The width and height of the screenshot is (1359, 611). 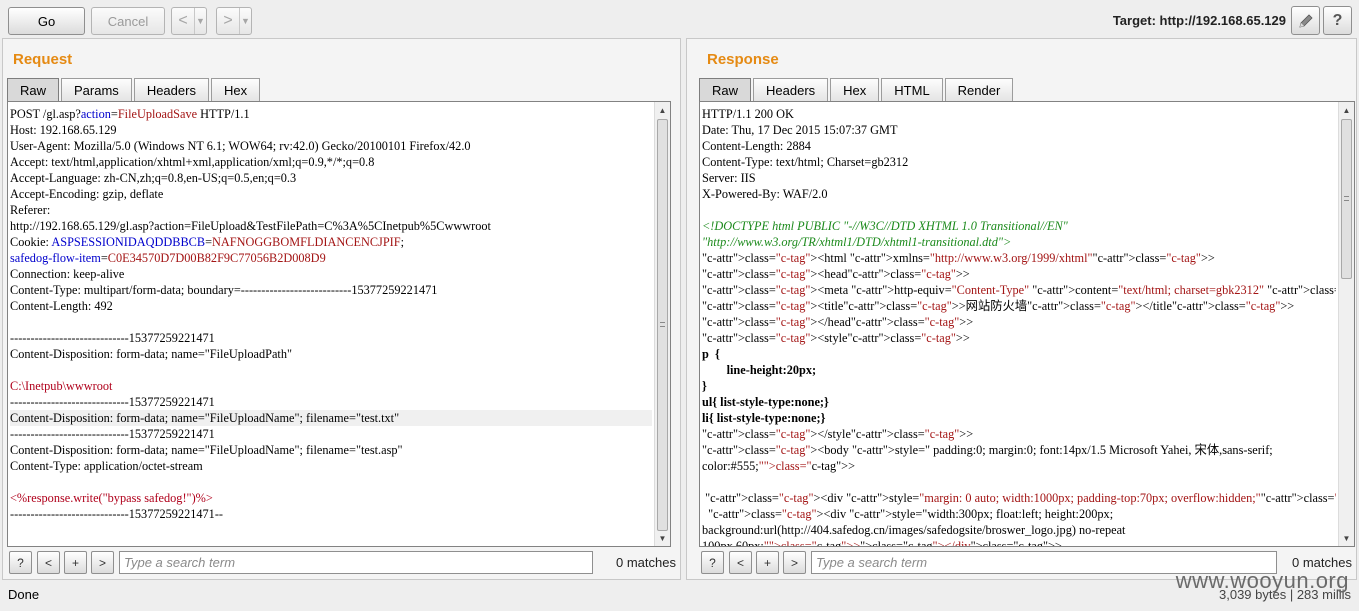 I want to click on request-search-bar: ? < + > 0 matches, so click(x=341, y=563).